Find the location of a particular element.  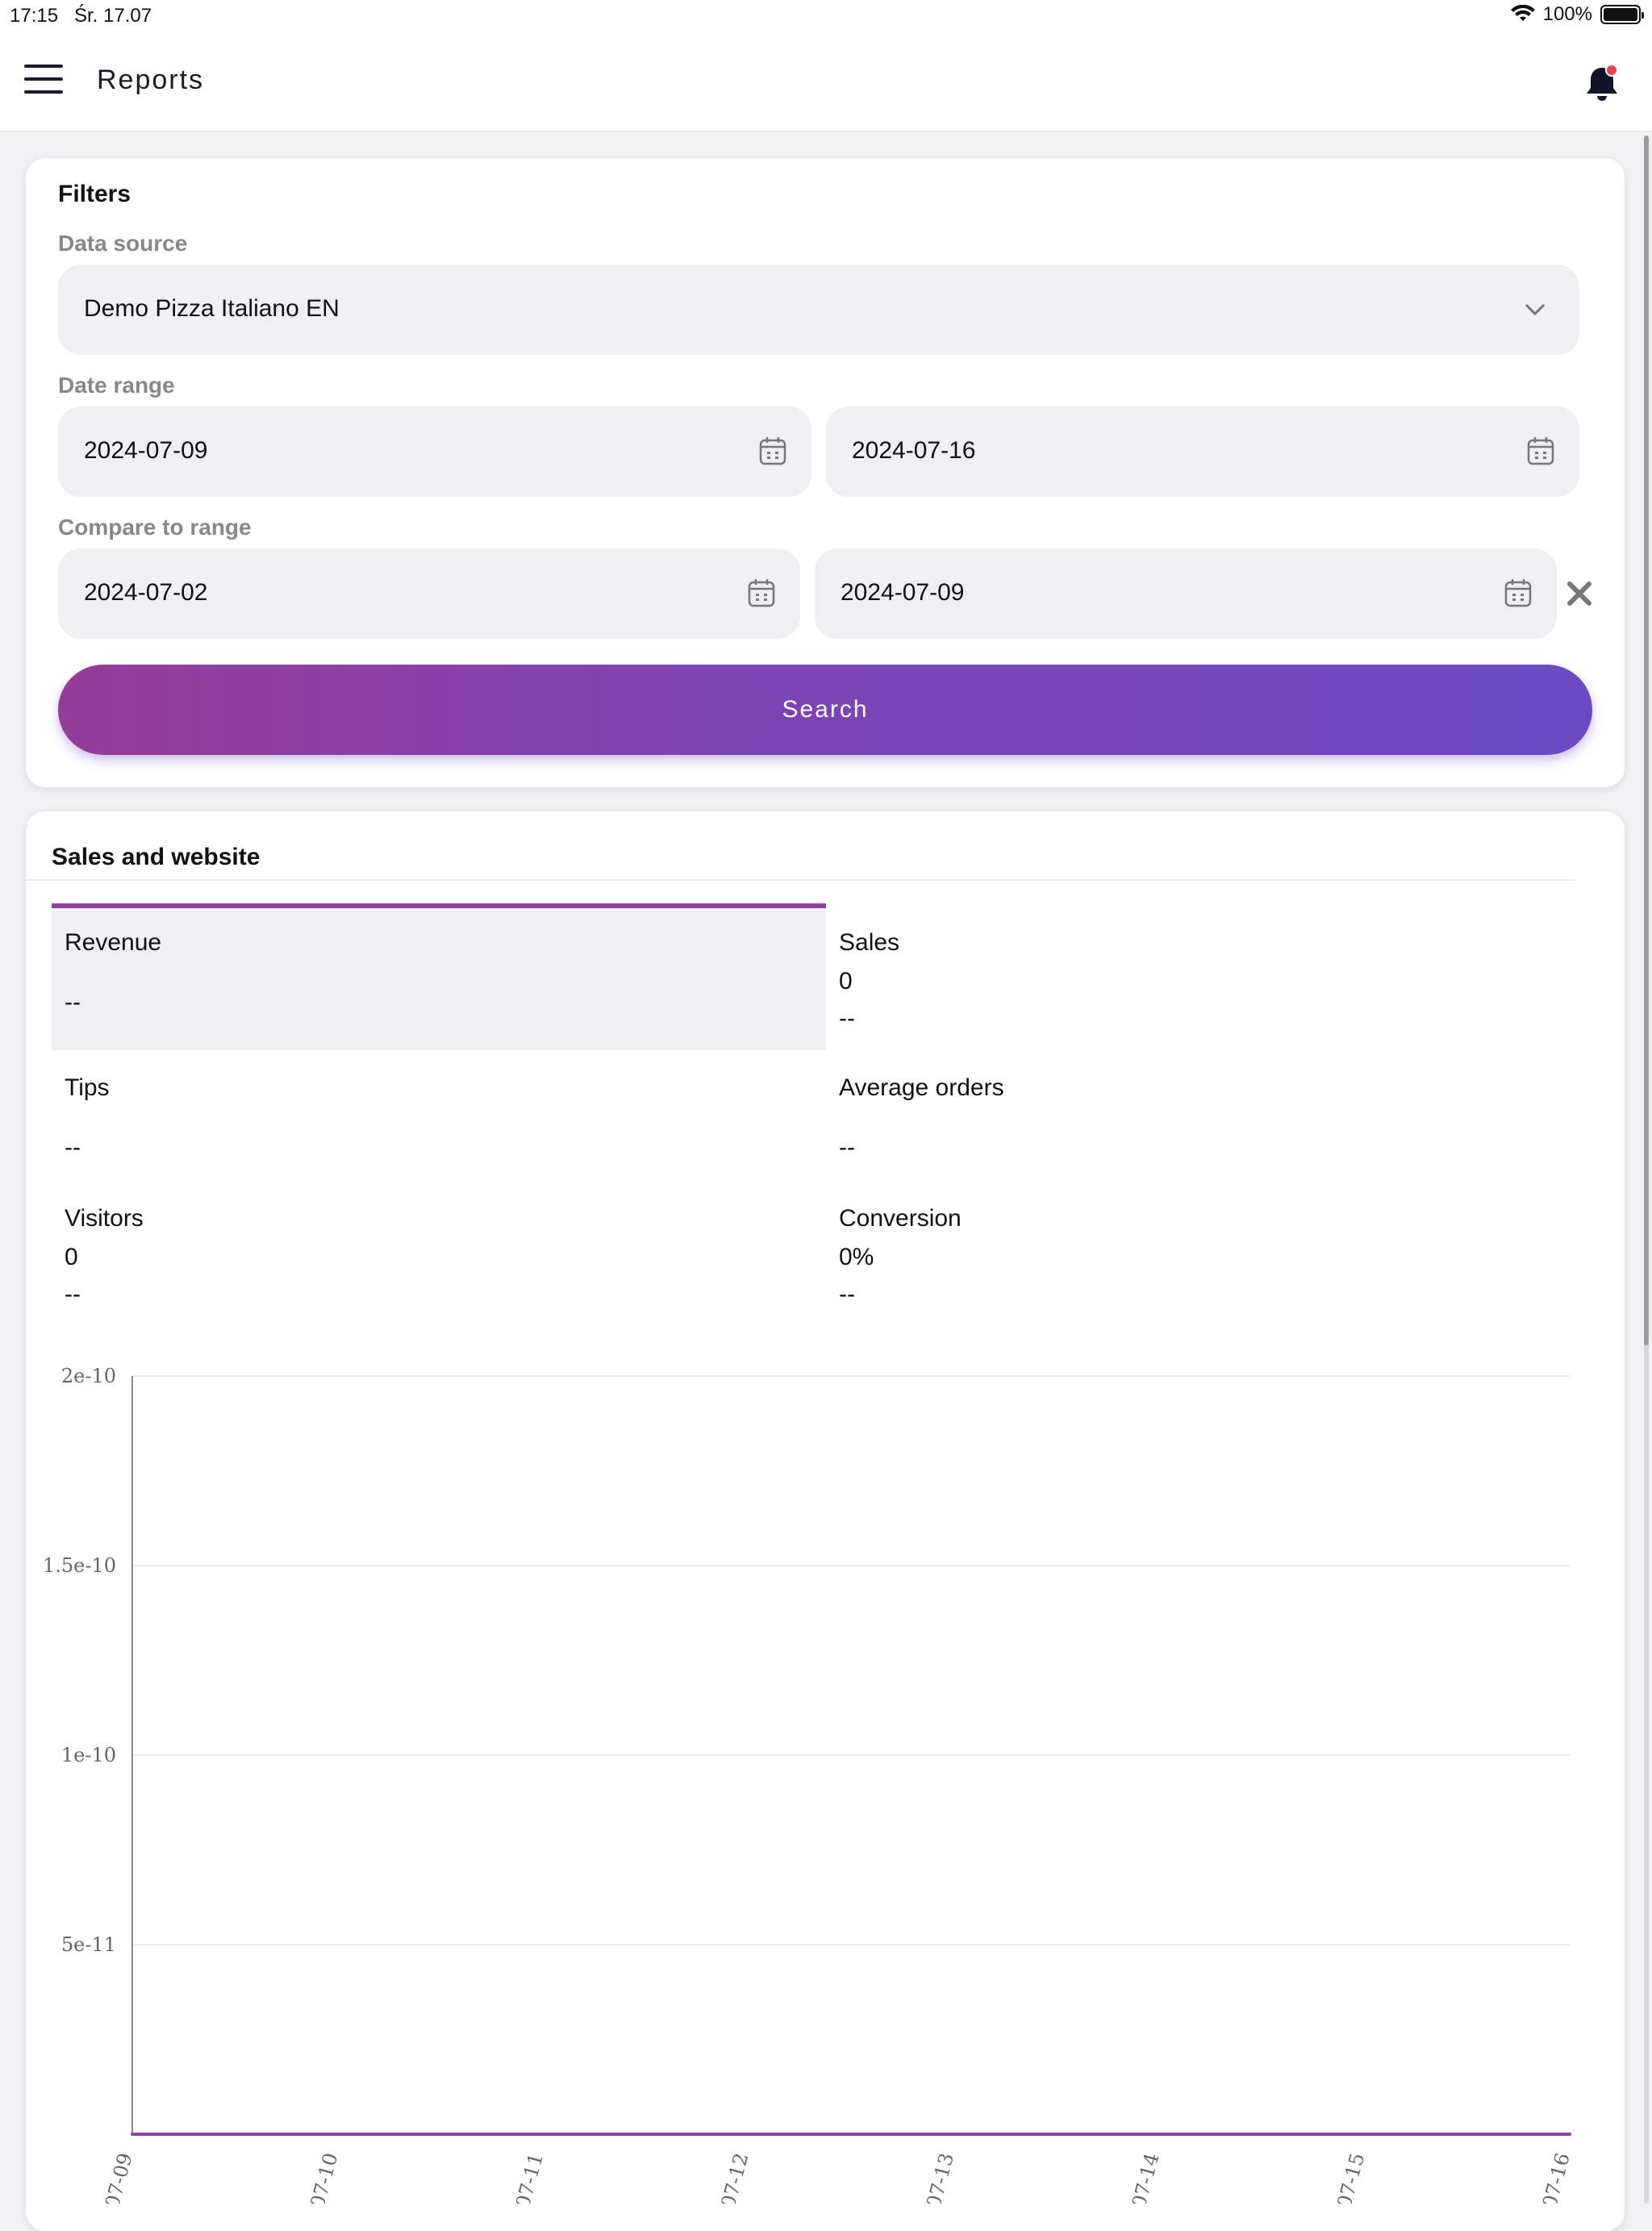

x-tick-label: 07-10 is located at coordinates (324, 2177).